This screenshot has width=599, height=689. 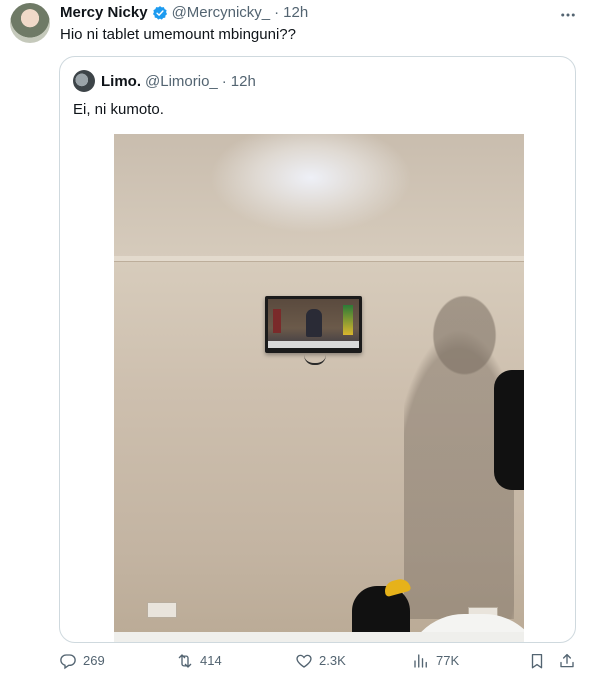 I want to click on retweet-button: 414, so click(x=199, y=661).